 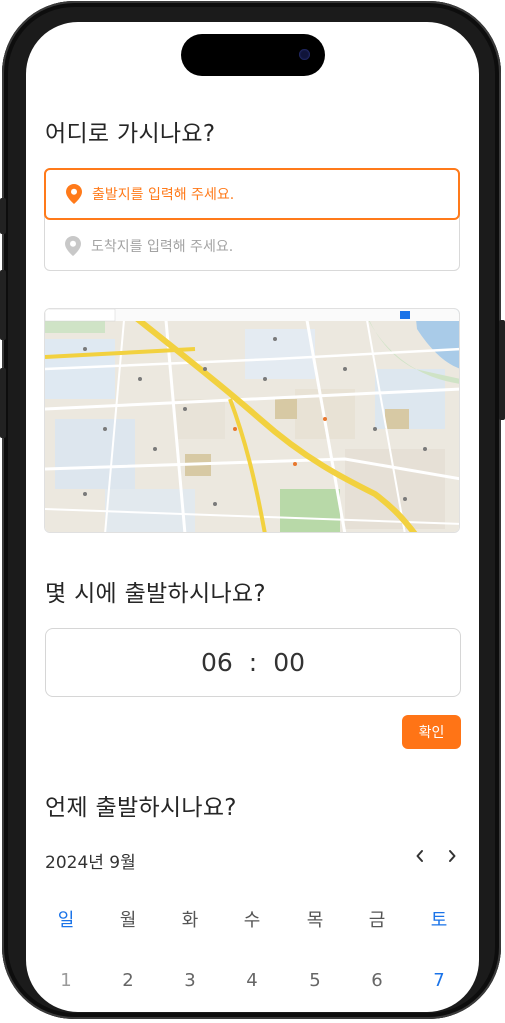 I want to click on volume-up-button, so click(x=3, y=305).